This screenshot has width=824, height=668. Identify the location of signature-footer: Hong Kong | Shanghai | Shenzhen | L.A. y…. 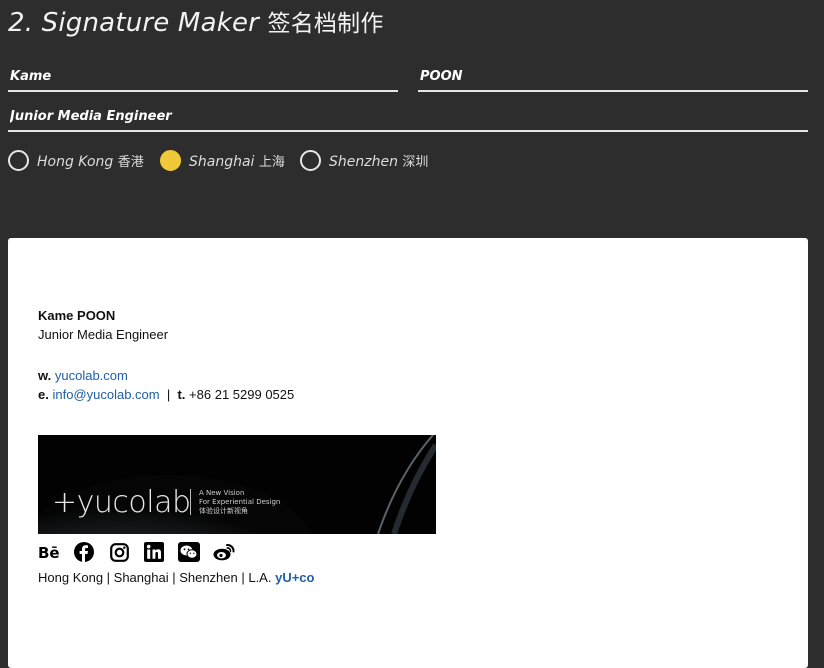
(176, 577).